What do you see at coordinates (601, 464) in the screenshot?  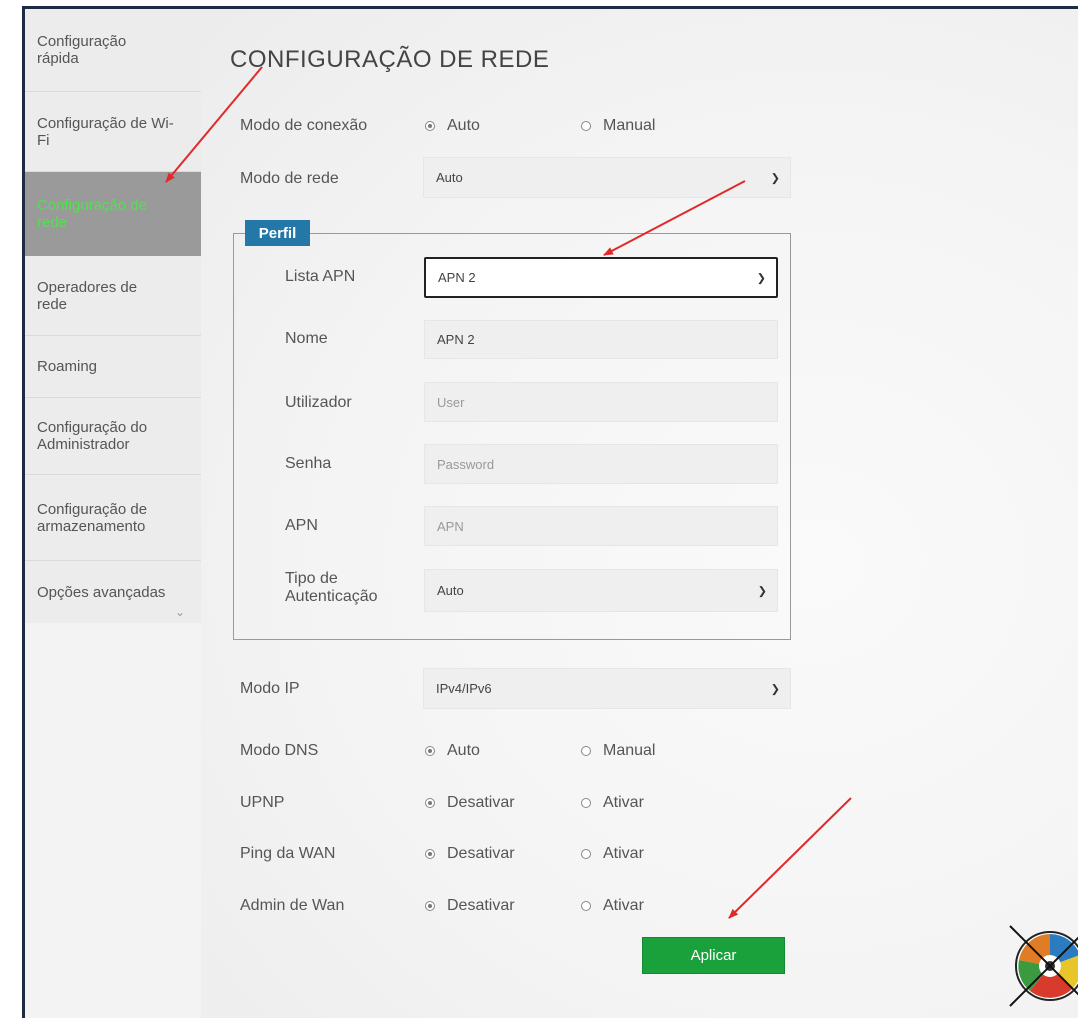 I see `password-field: Password` at bounding box center [601, 464].